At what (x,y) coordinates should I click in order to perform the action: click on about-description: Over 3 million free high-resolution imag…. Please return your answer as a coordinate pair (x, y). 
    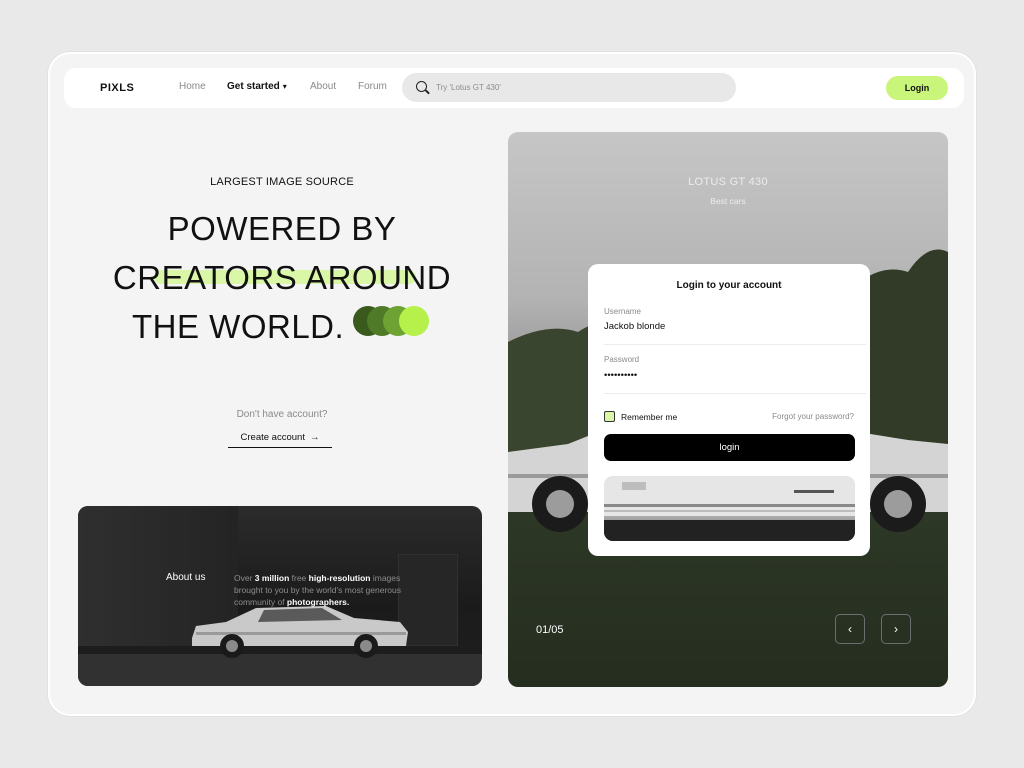
    Looking at the image, I should click on (317, 590).